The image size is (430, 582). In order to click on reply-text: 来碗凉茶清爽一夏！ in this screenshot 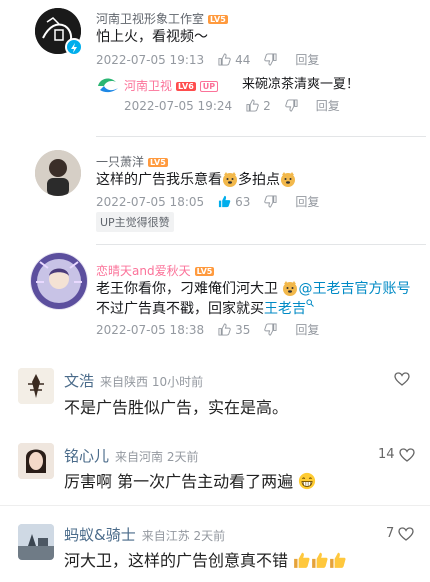, I will do `click(301, 84)`.